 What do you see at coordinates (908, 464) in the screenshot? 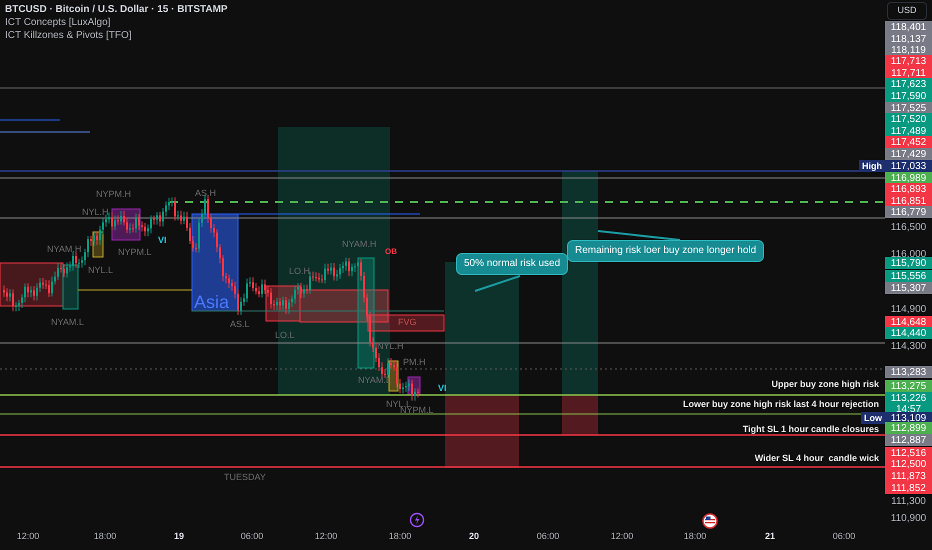
I see `price-badge: 112,500` at bounding box center [908, 464].